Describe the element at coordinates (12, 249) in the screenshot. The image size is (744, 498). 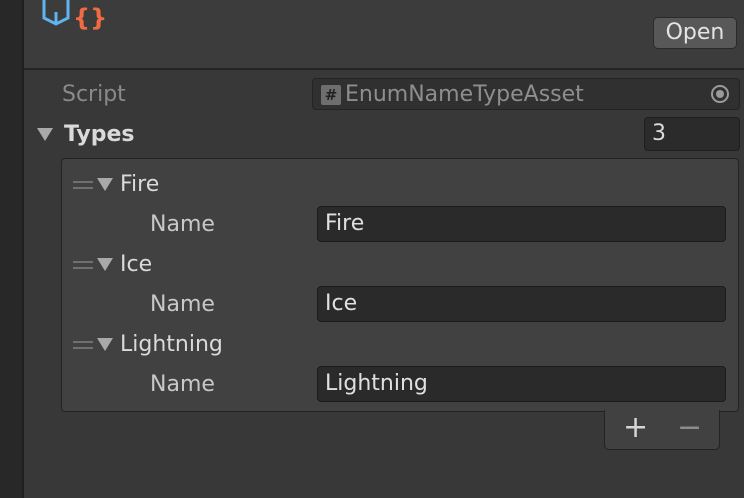
I see `left-panel-edge` at that location.